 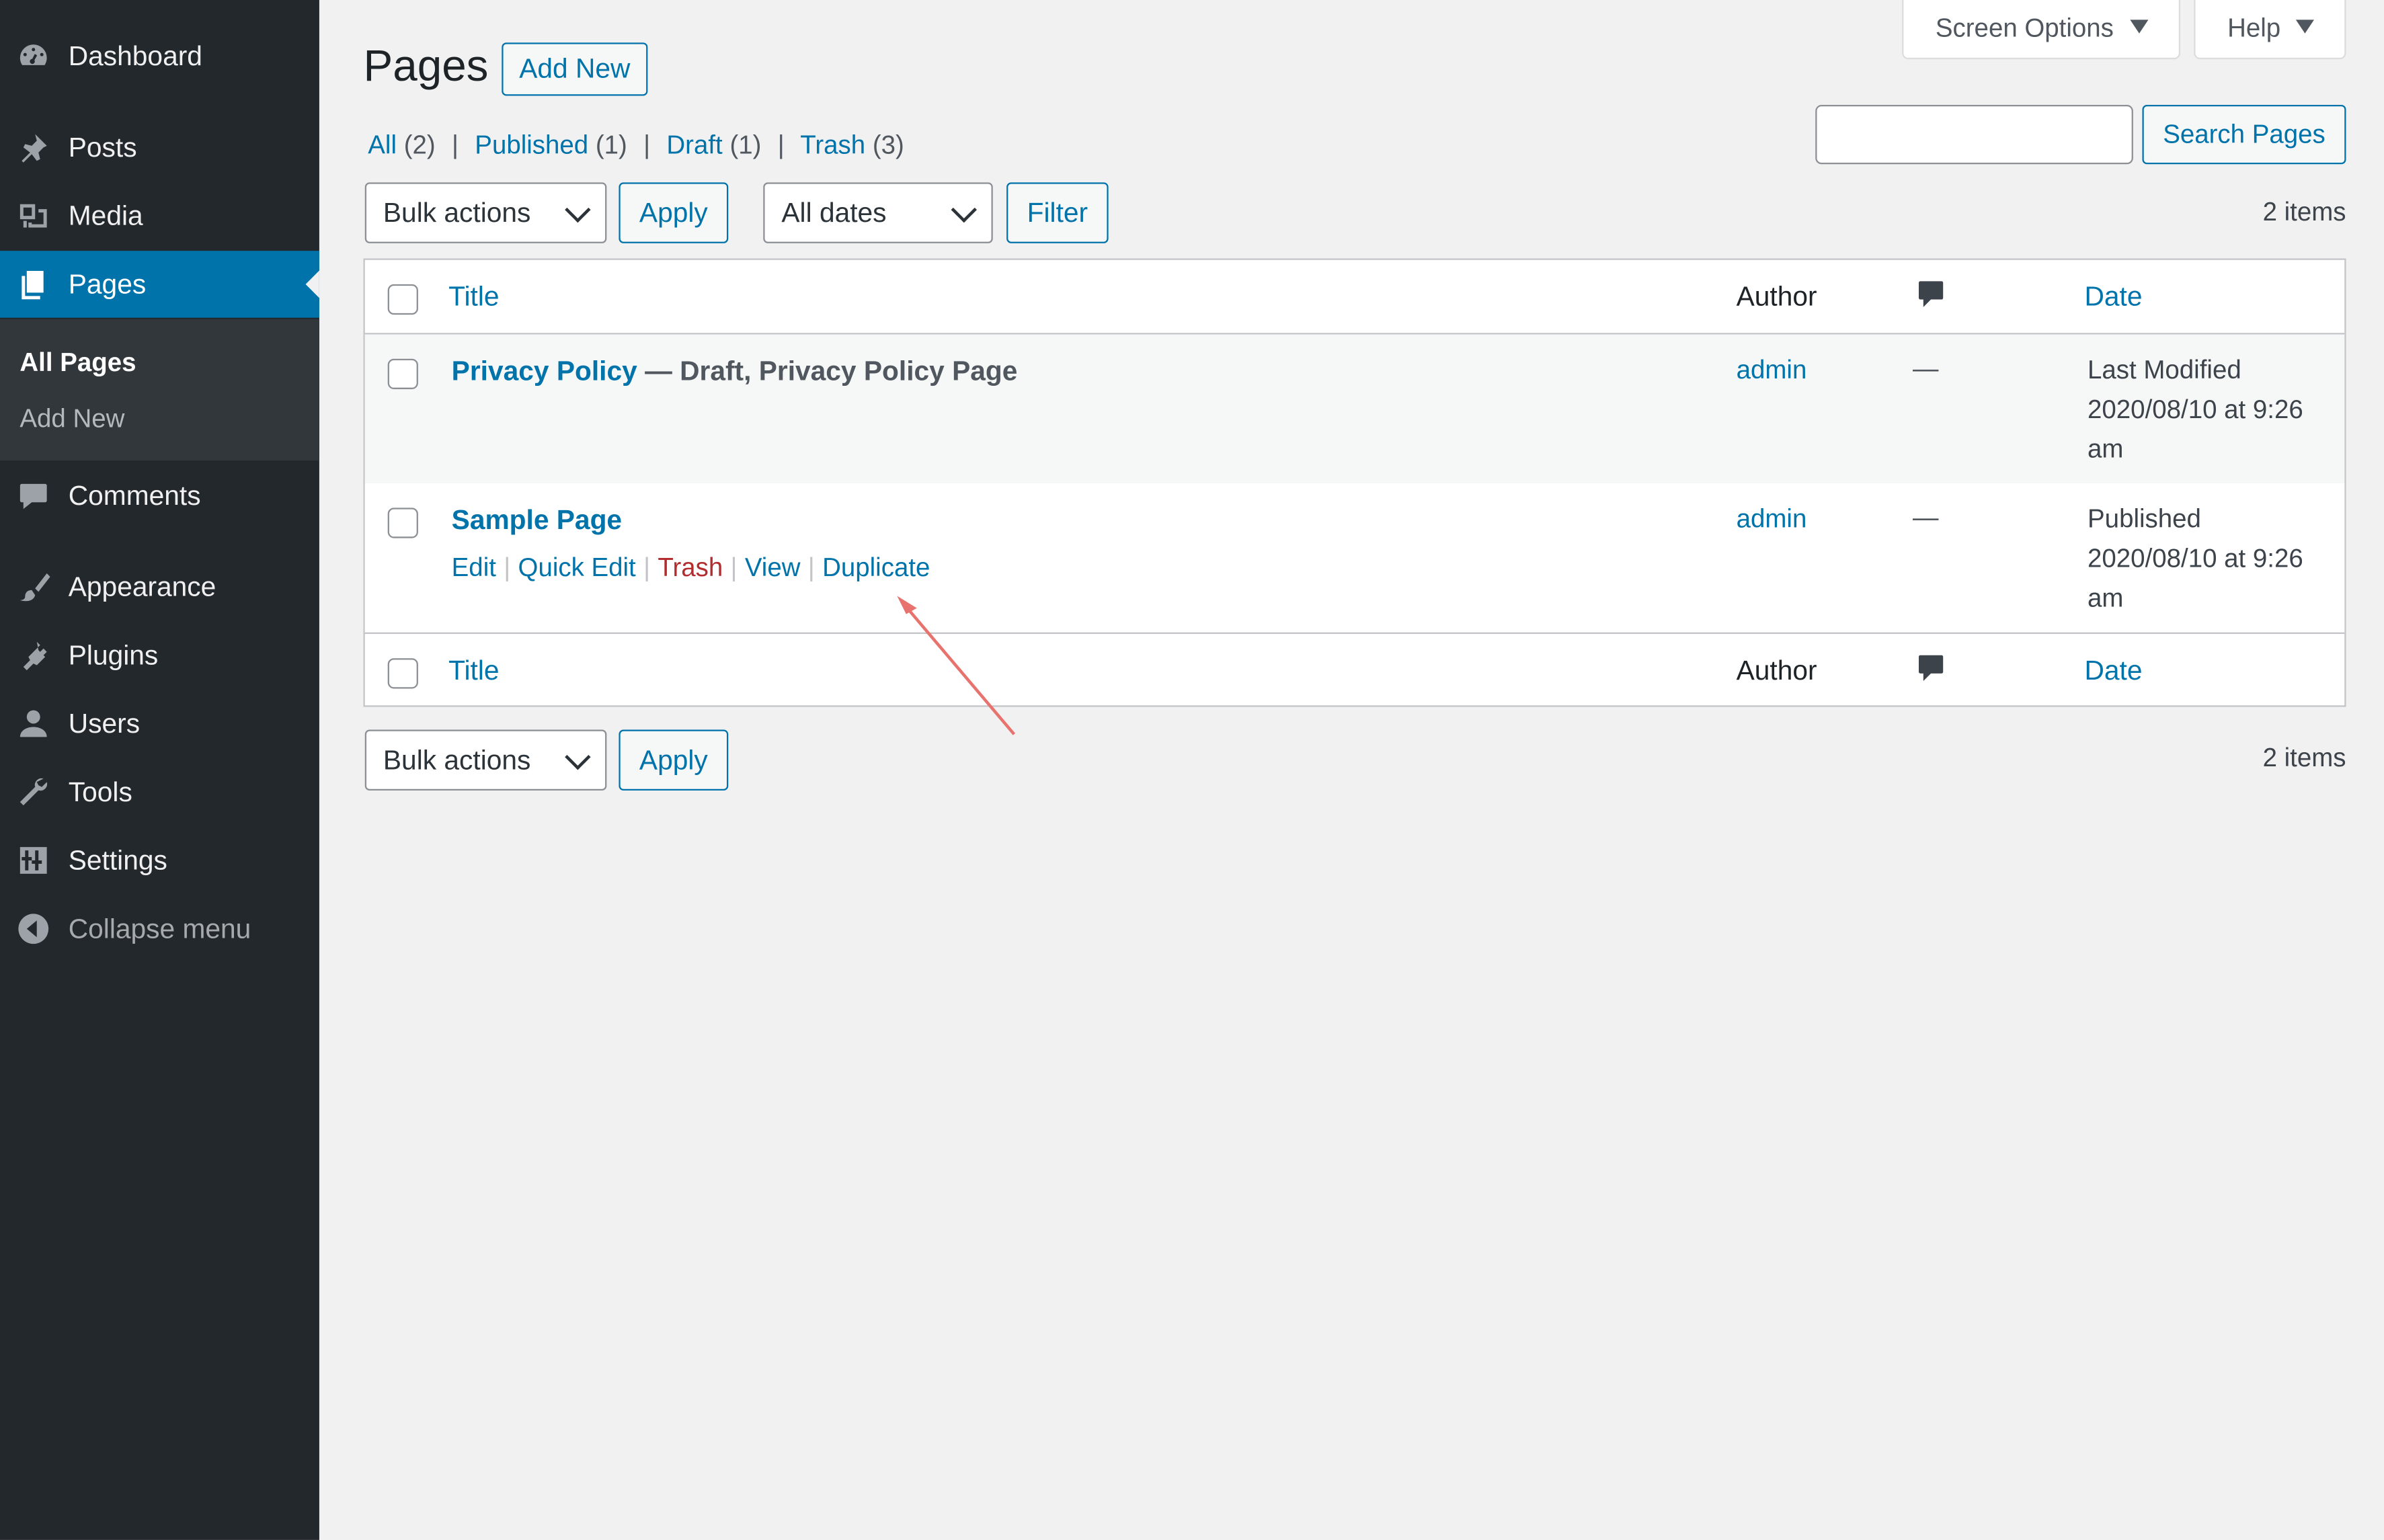 I want to click on column-author-footer: Author, so click(x=1776, y=671).